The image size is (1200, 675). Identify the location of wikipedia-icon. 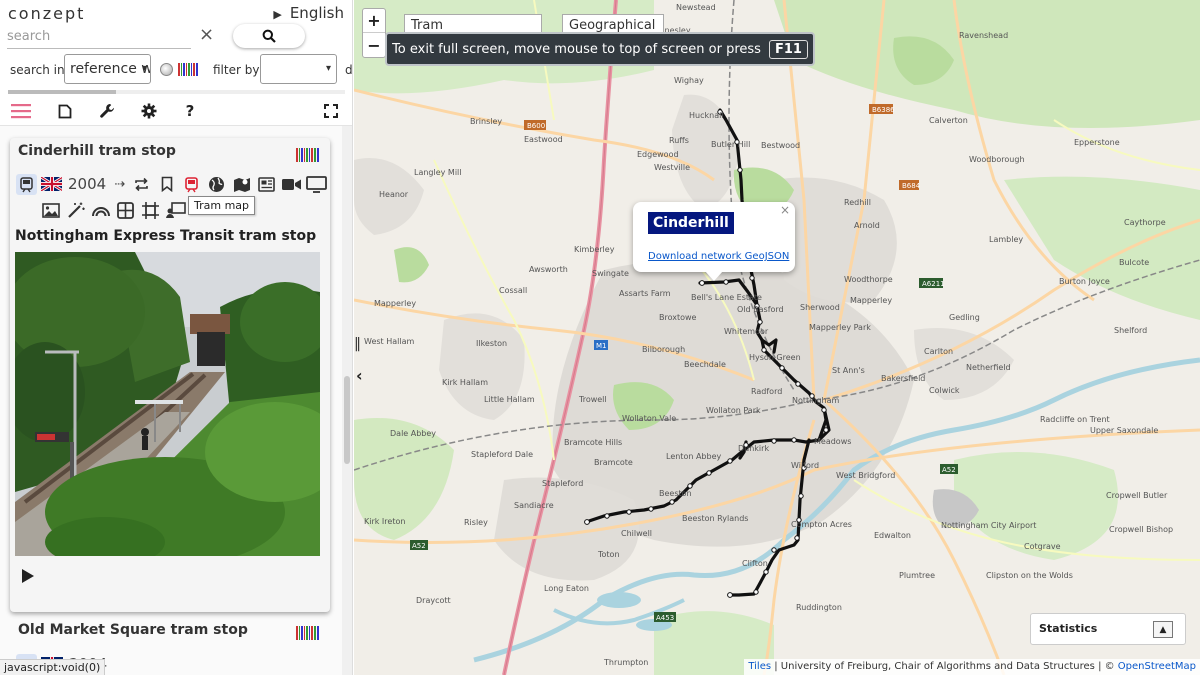
(166, 69).